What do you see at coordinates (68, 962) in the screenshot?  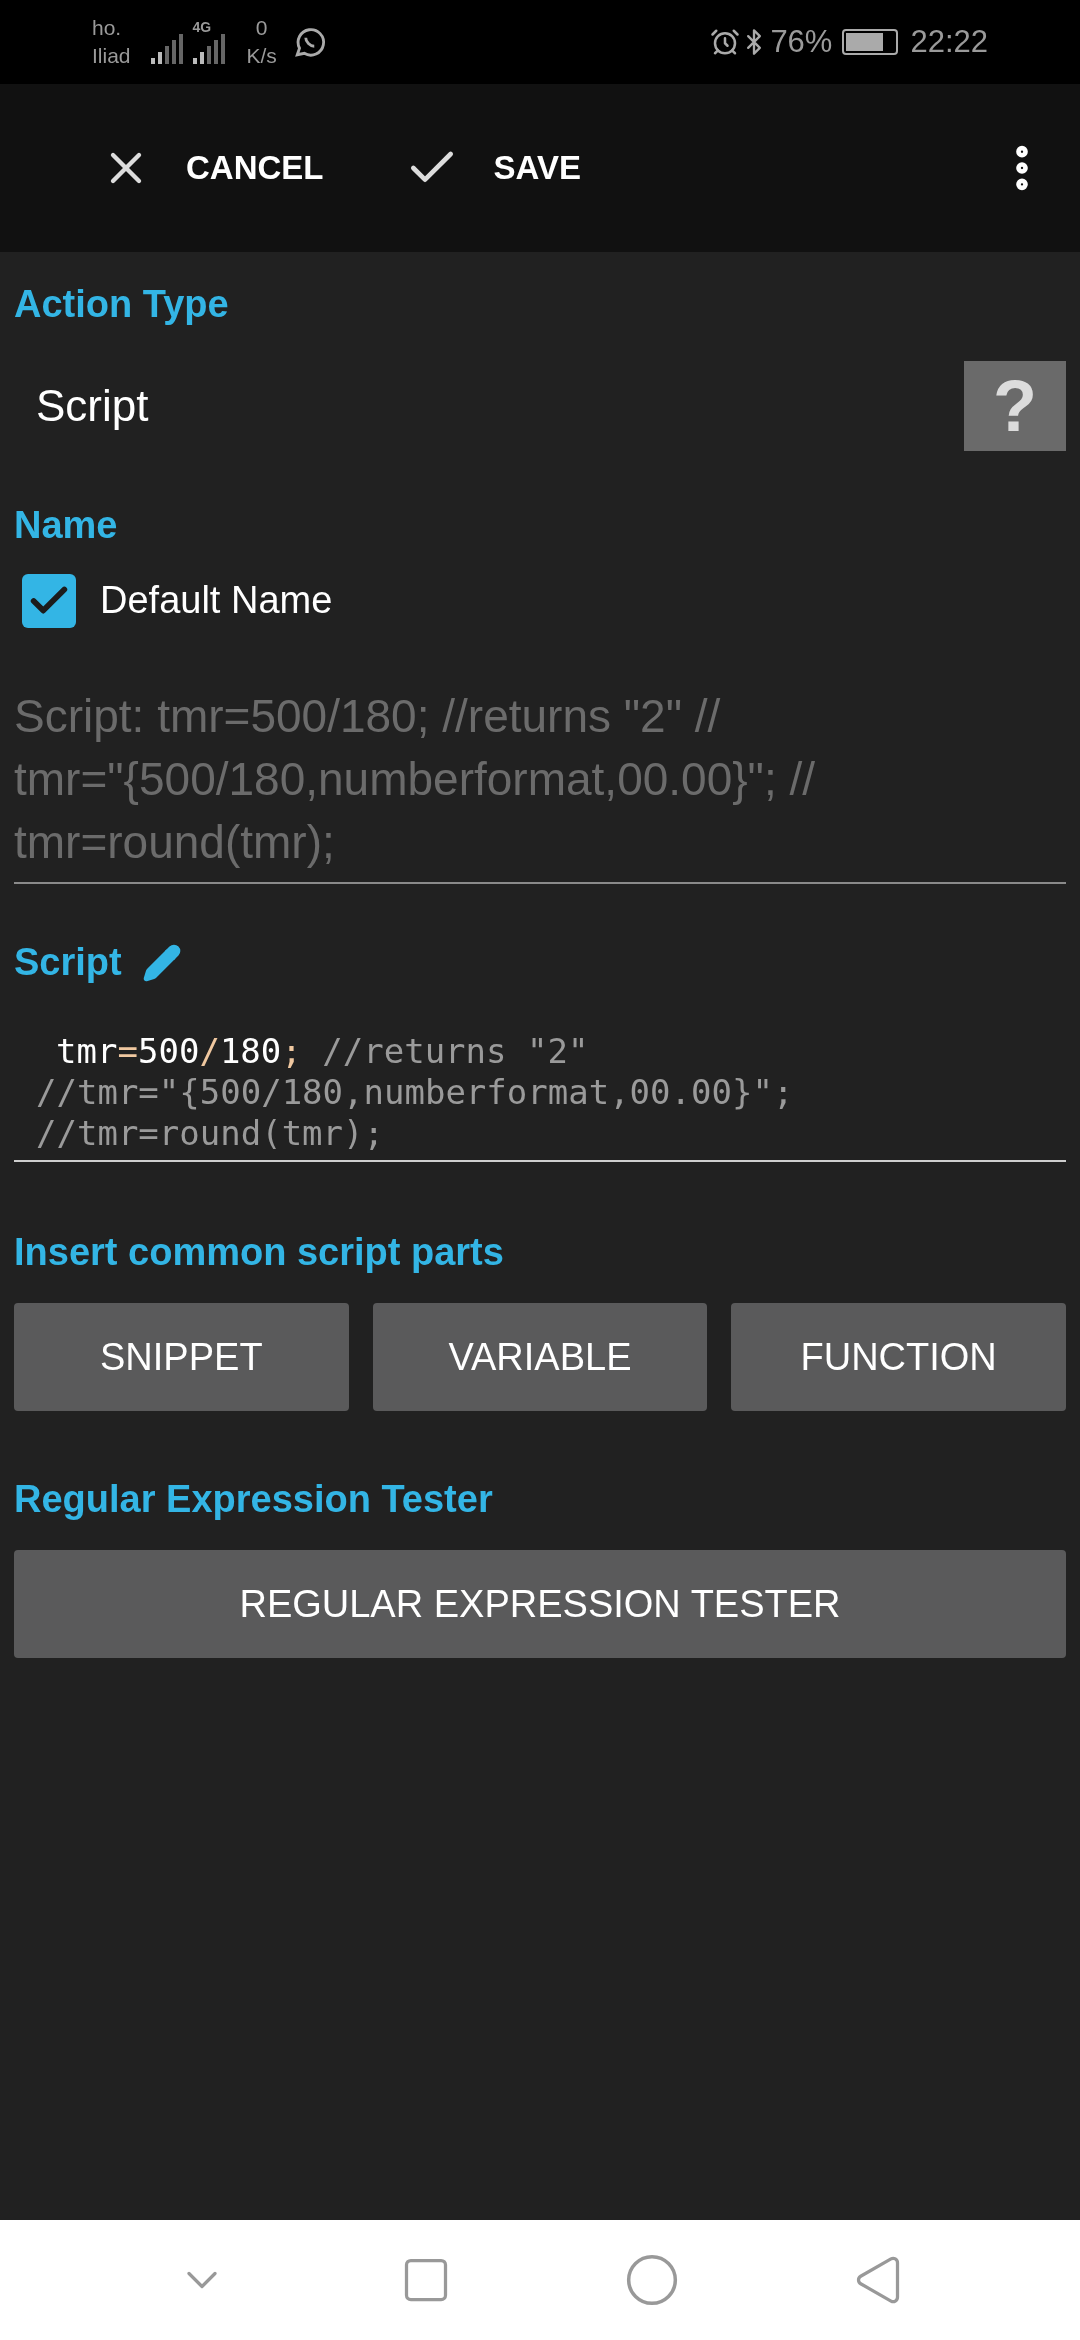 I see `section-label: Script` at bounding box center [68, 962].